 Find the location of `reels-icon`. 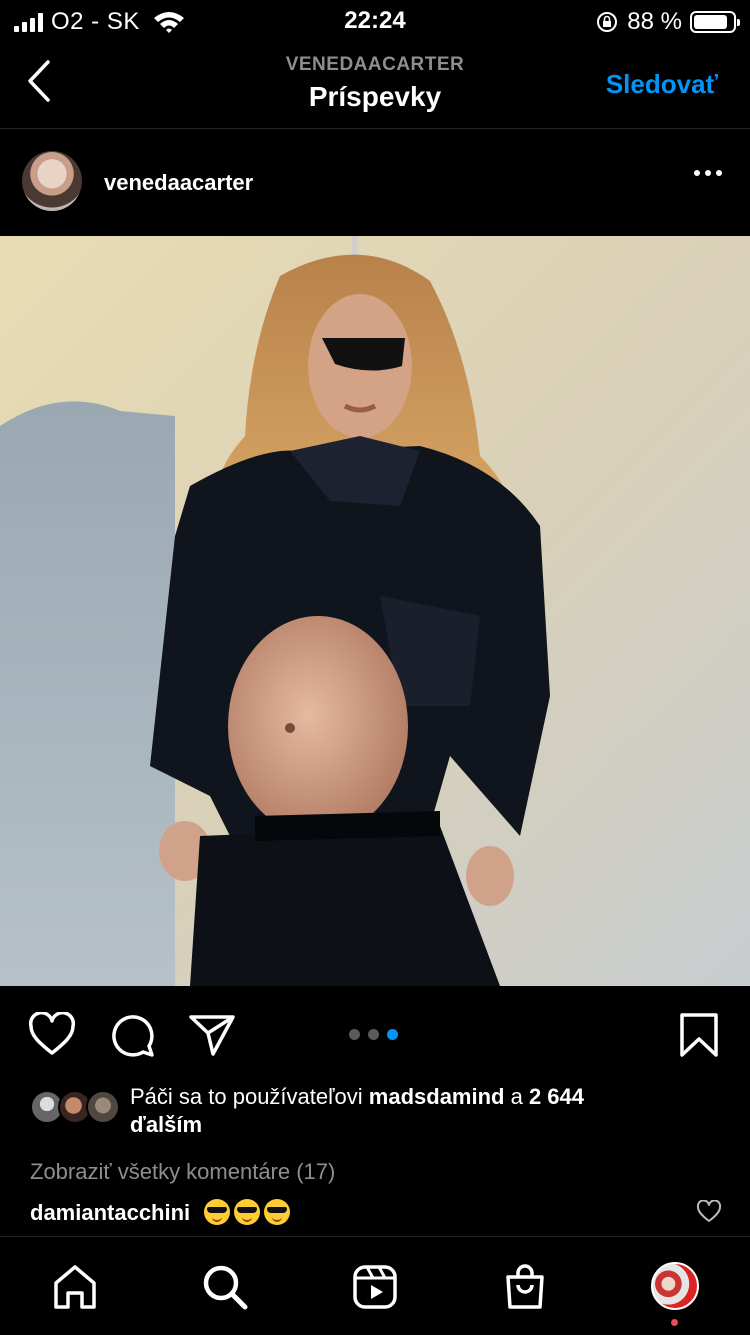

reels-icon is located at coordinates (375, 1287).